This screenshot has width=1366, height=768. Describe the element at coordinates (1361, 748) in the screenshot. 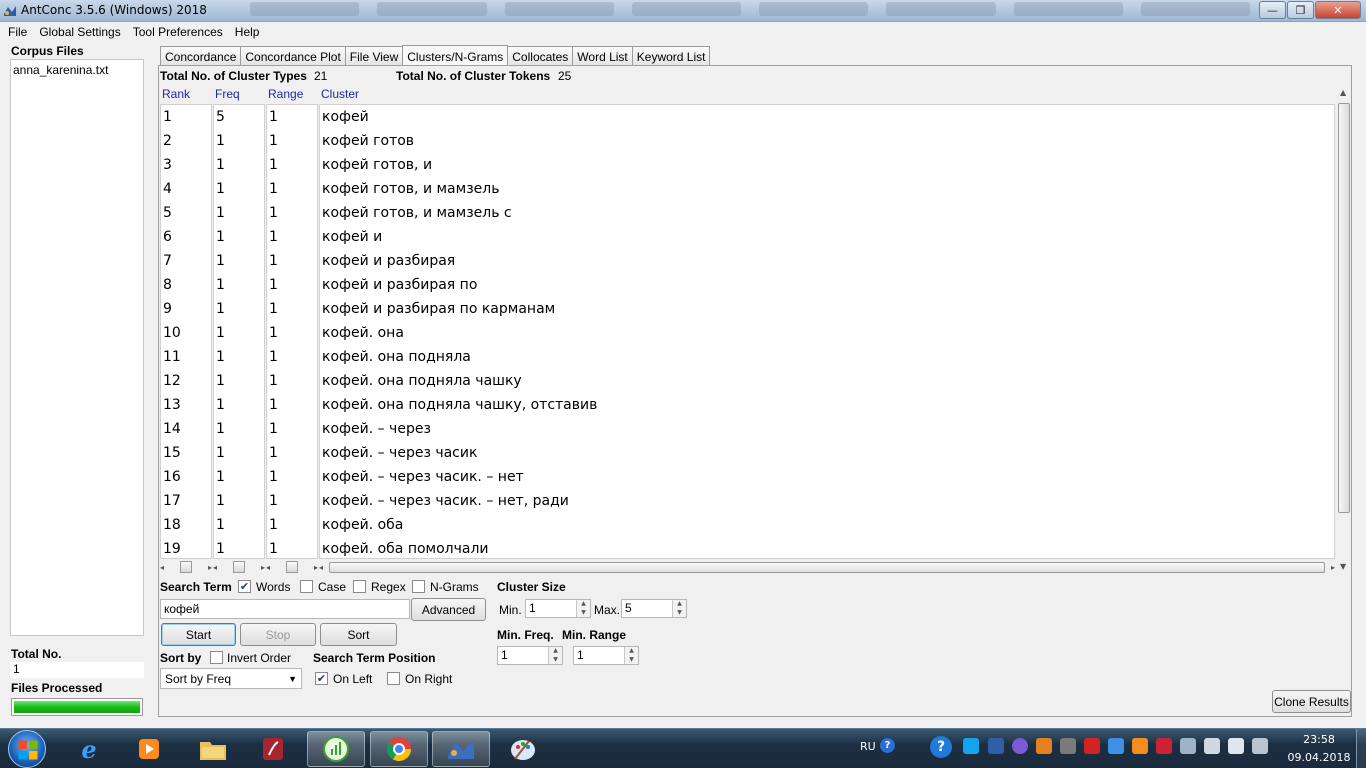

I see `show-desktop-button` at that location.